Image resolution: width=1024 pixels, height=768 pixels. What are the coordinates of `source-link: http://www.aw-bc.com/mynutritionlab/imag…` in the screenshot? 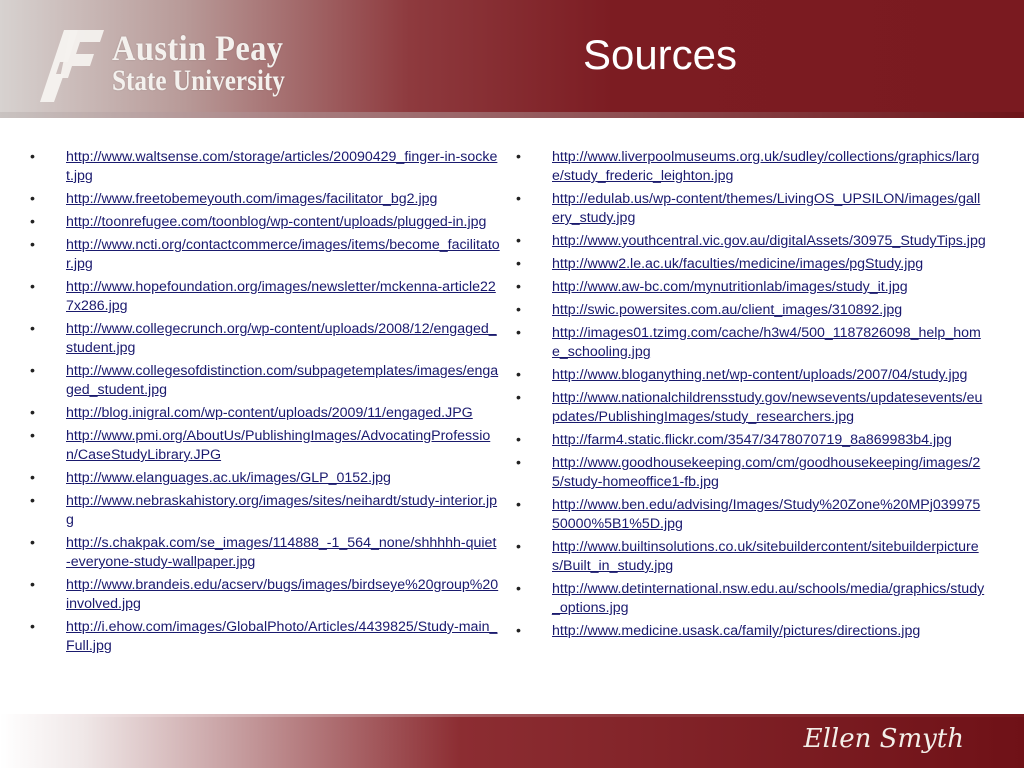 It's located at (730, 287).